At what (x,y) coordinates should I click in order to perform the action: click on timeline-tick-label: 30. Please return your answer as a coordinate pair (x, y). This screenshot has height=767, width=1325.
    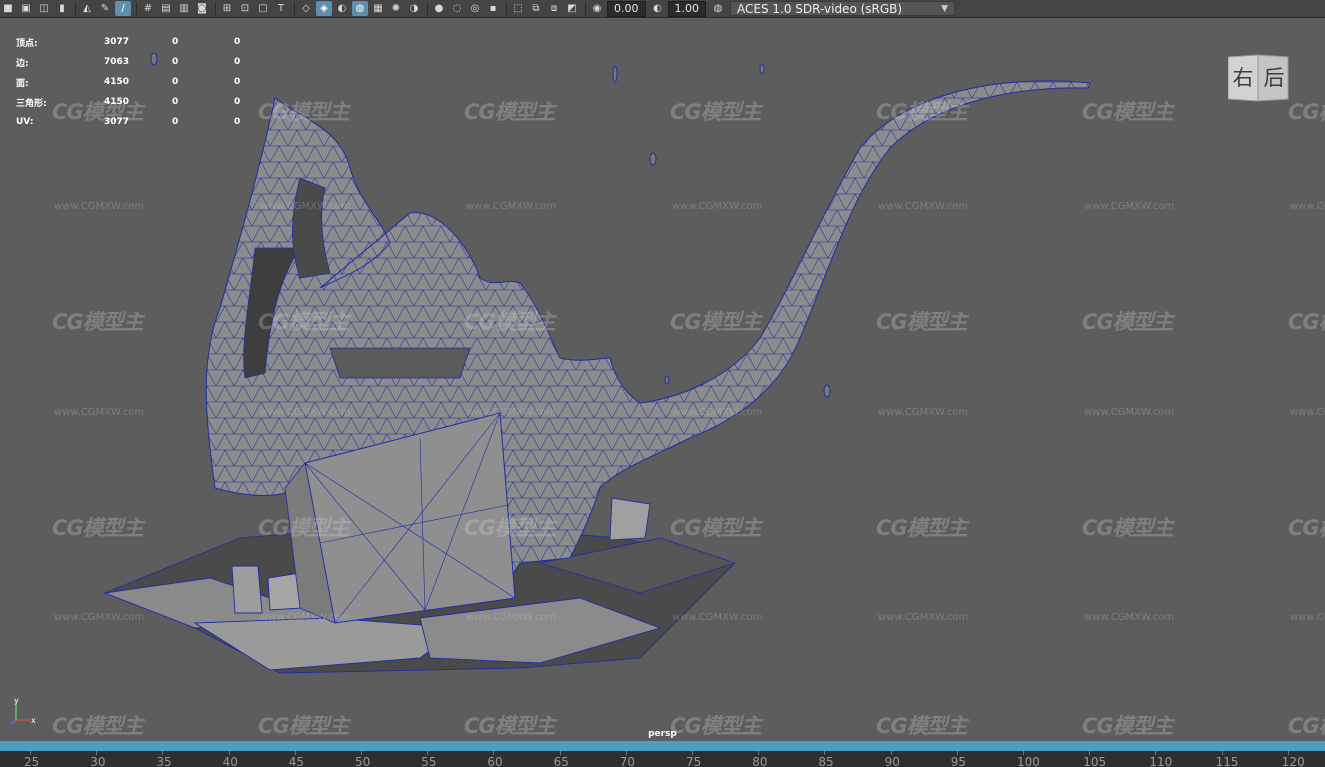
    Looking at the image, I should click on (98, 761).